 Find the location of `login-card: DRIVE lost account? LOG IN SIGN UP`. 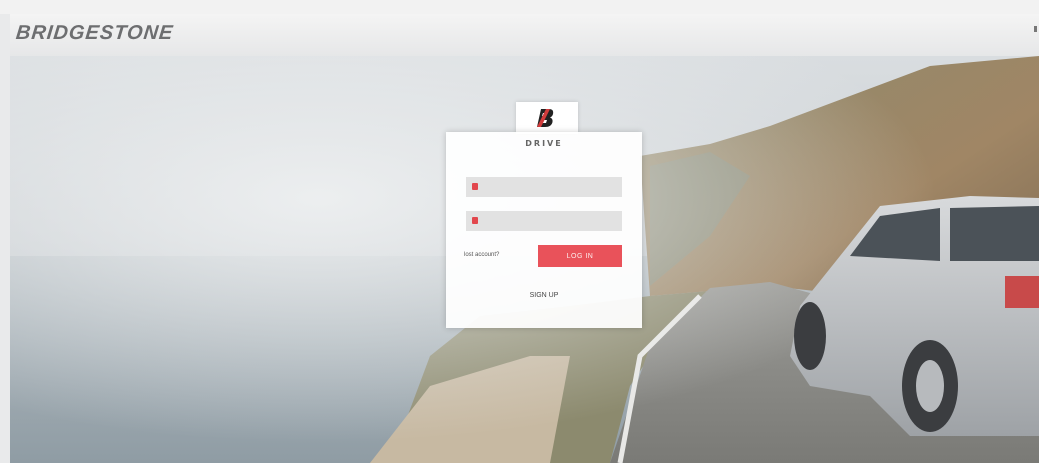

login-card: DRIVE lost account? LOG IN SIGN UP is located at coordinates (544, 230).